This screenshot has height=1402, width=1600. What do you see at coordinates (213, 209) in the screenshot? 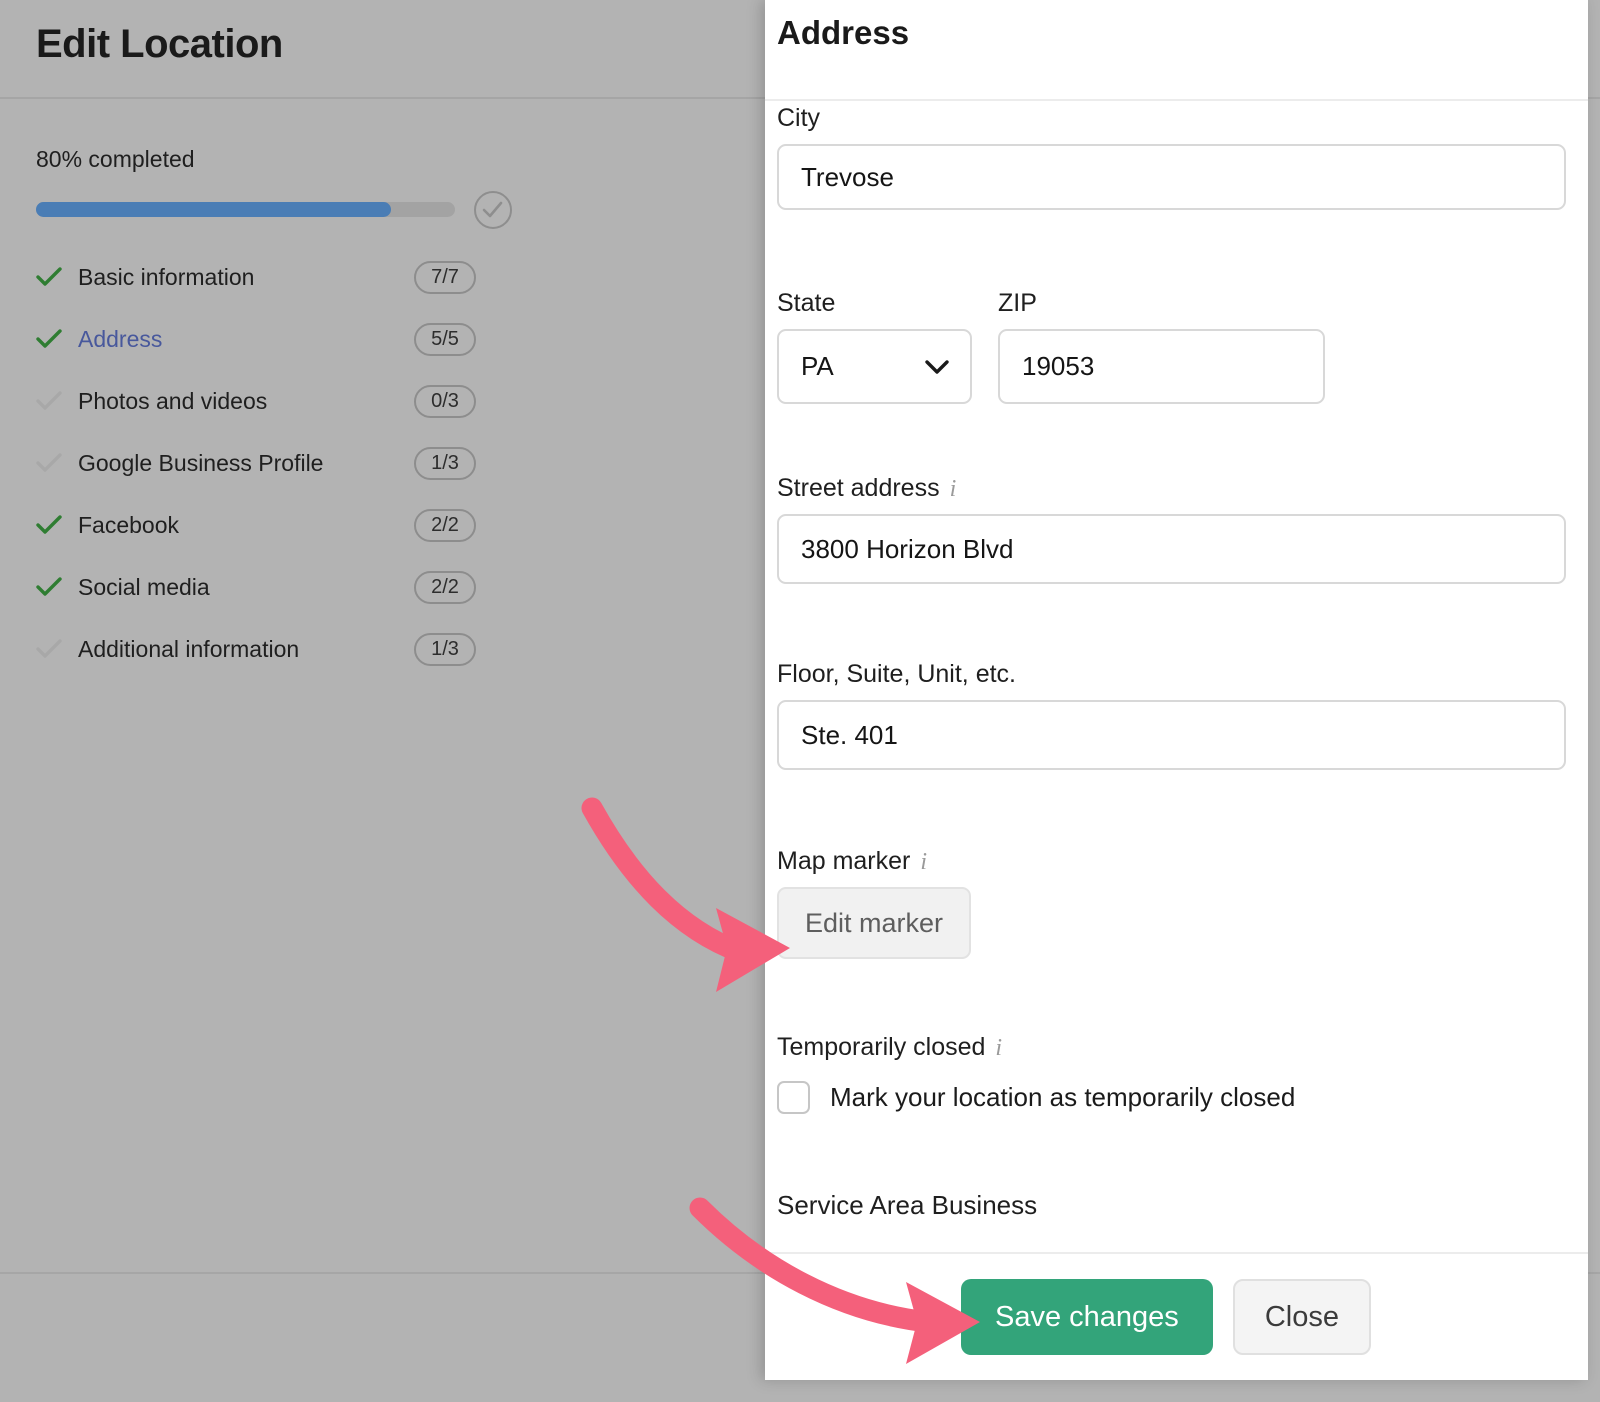
I see `progress-fill` at bounding box center [213, 209].